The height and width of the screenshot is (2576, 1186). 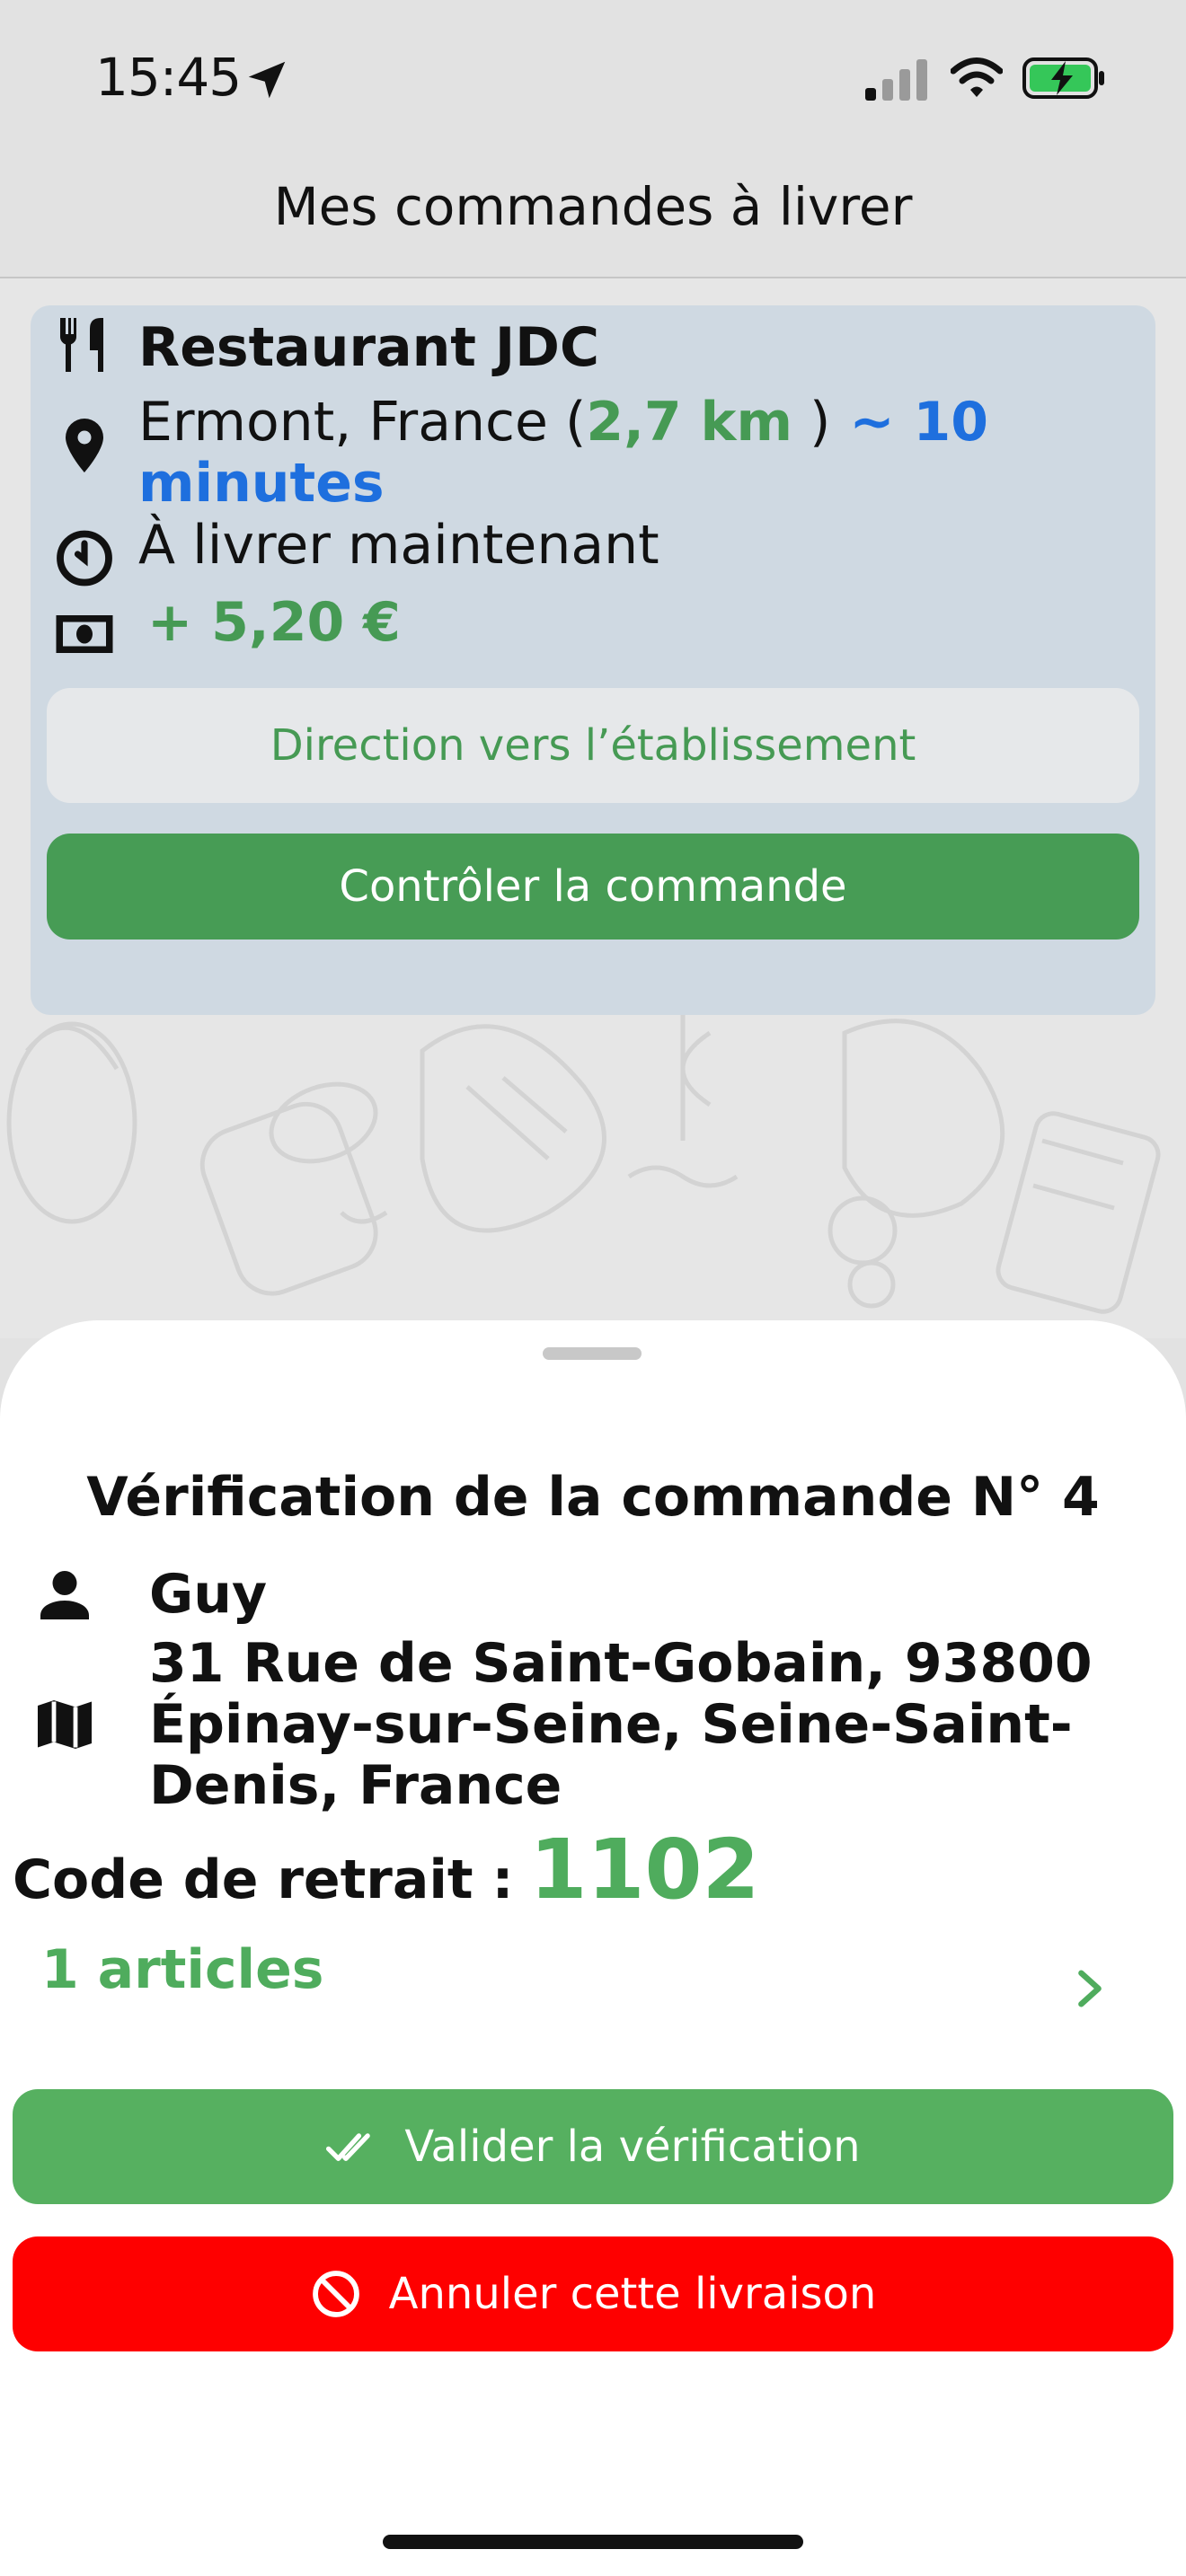 I want to click on ban-icon, so click(x=335, y=2294).